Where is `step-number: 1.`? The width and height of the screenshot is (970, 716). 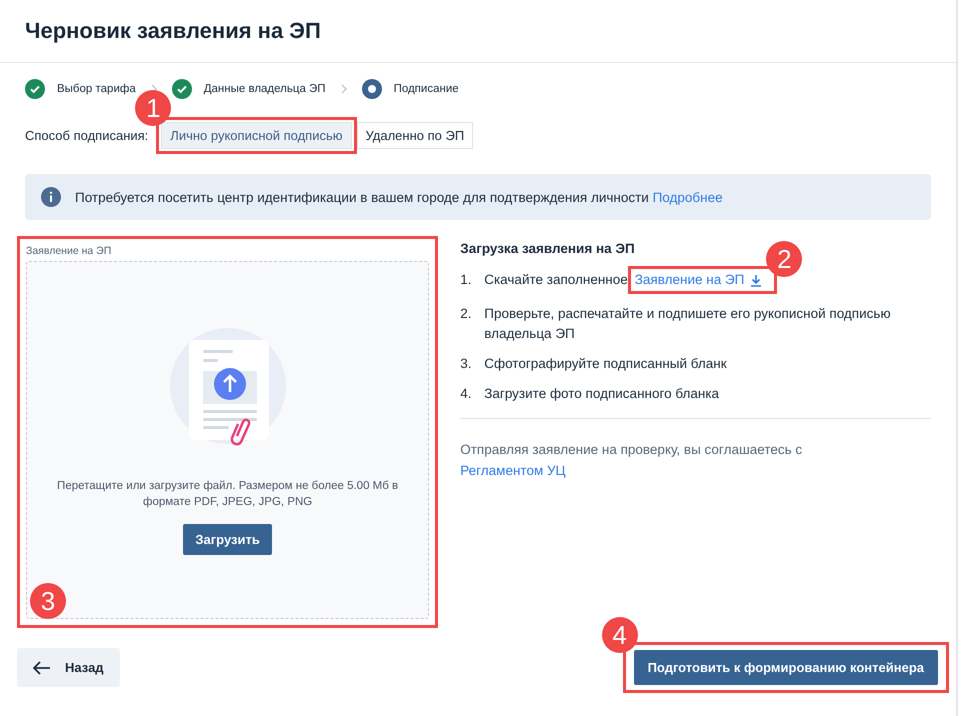 step-number: 1. is located at coordinates (466, 280).